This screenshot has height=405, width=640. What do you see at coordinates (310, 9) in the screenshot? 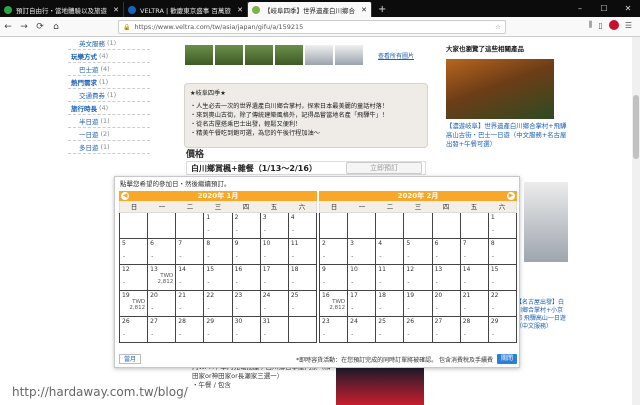
I see `browser-tab-3: 【岐阜四季】世界遺產白川鄉合 ✕` at bounding box center [310, 9].